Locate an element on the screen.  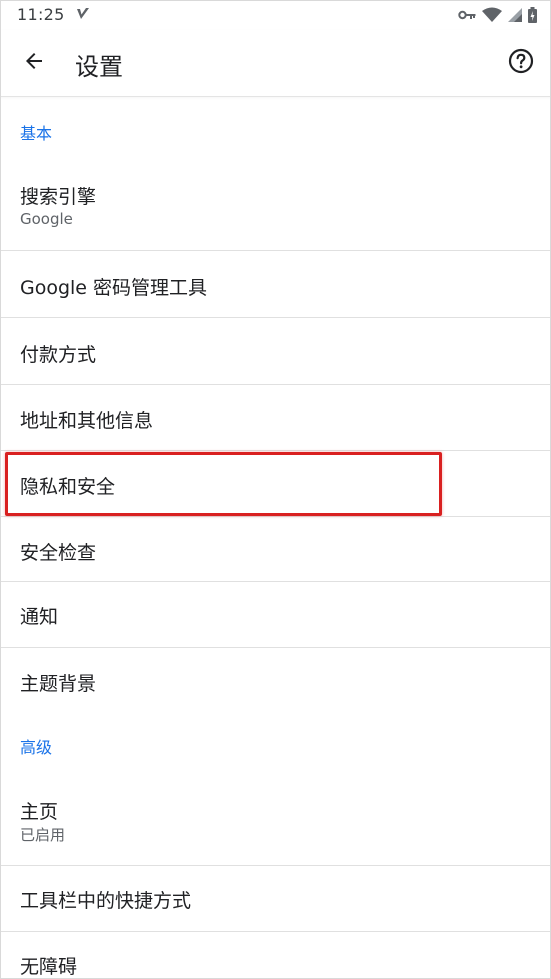
highlight-annotation is located at coordinates (223, 484).